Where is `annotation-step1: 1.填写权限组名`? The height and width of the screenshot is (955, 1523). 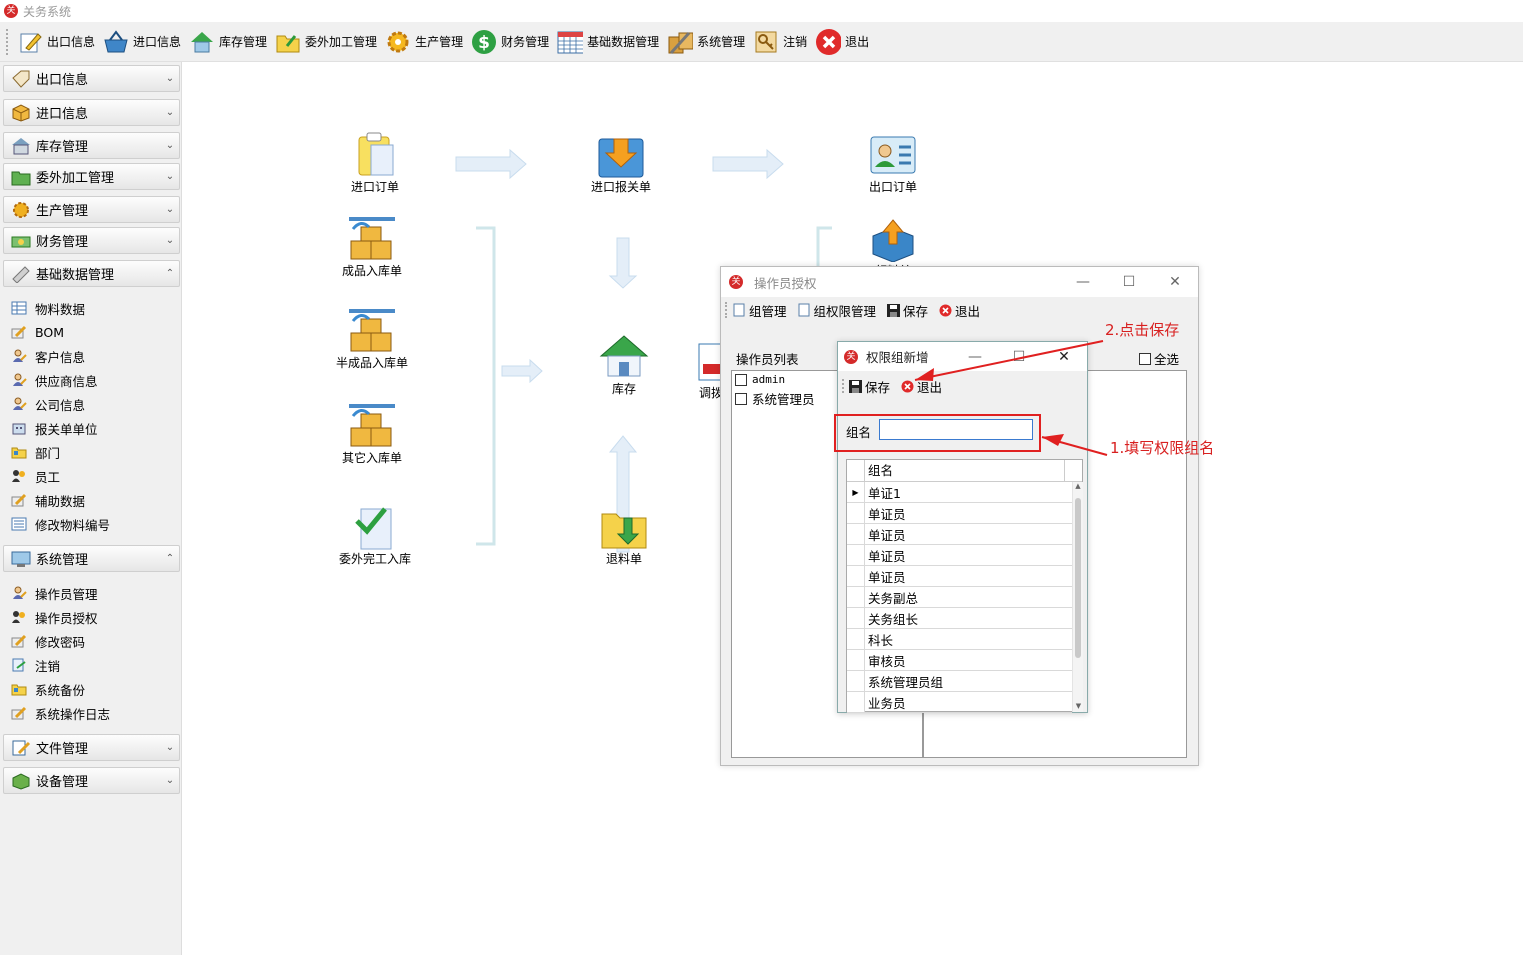 annotation-step1: 1.填写权限组名 is located at coordinates (1162, 448).